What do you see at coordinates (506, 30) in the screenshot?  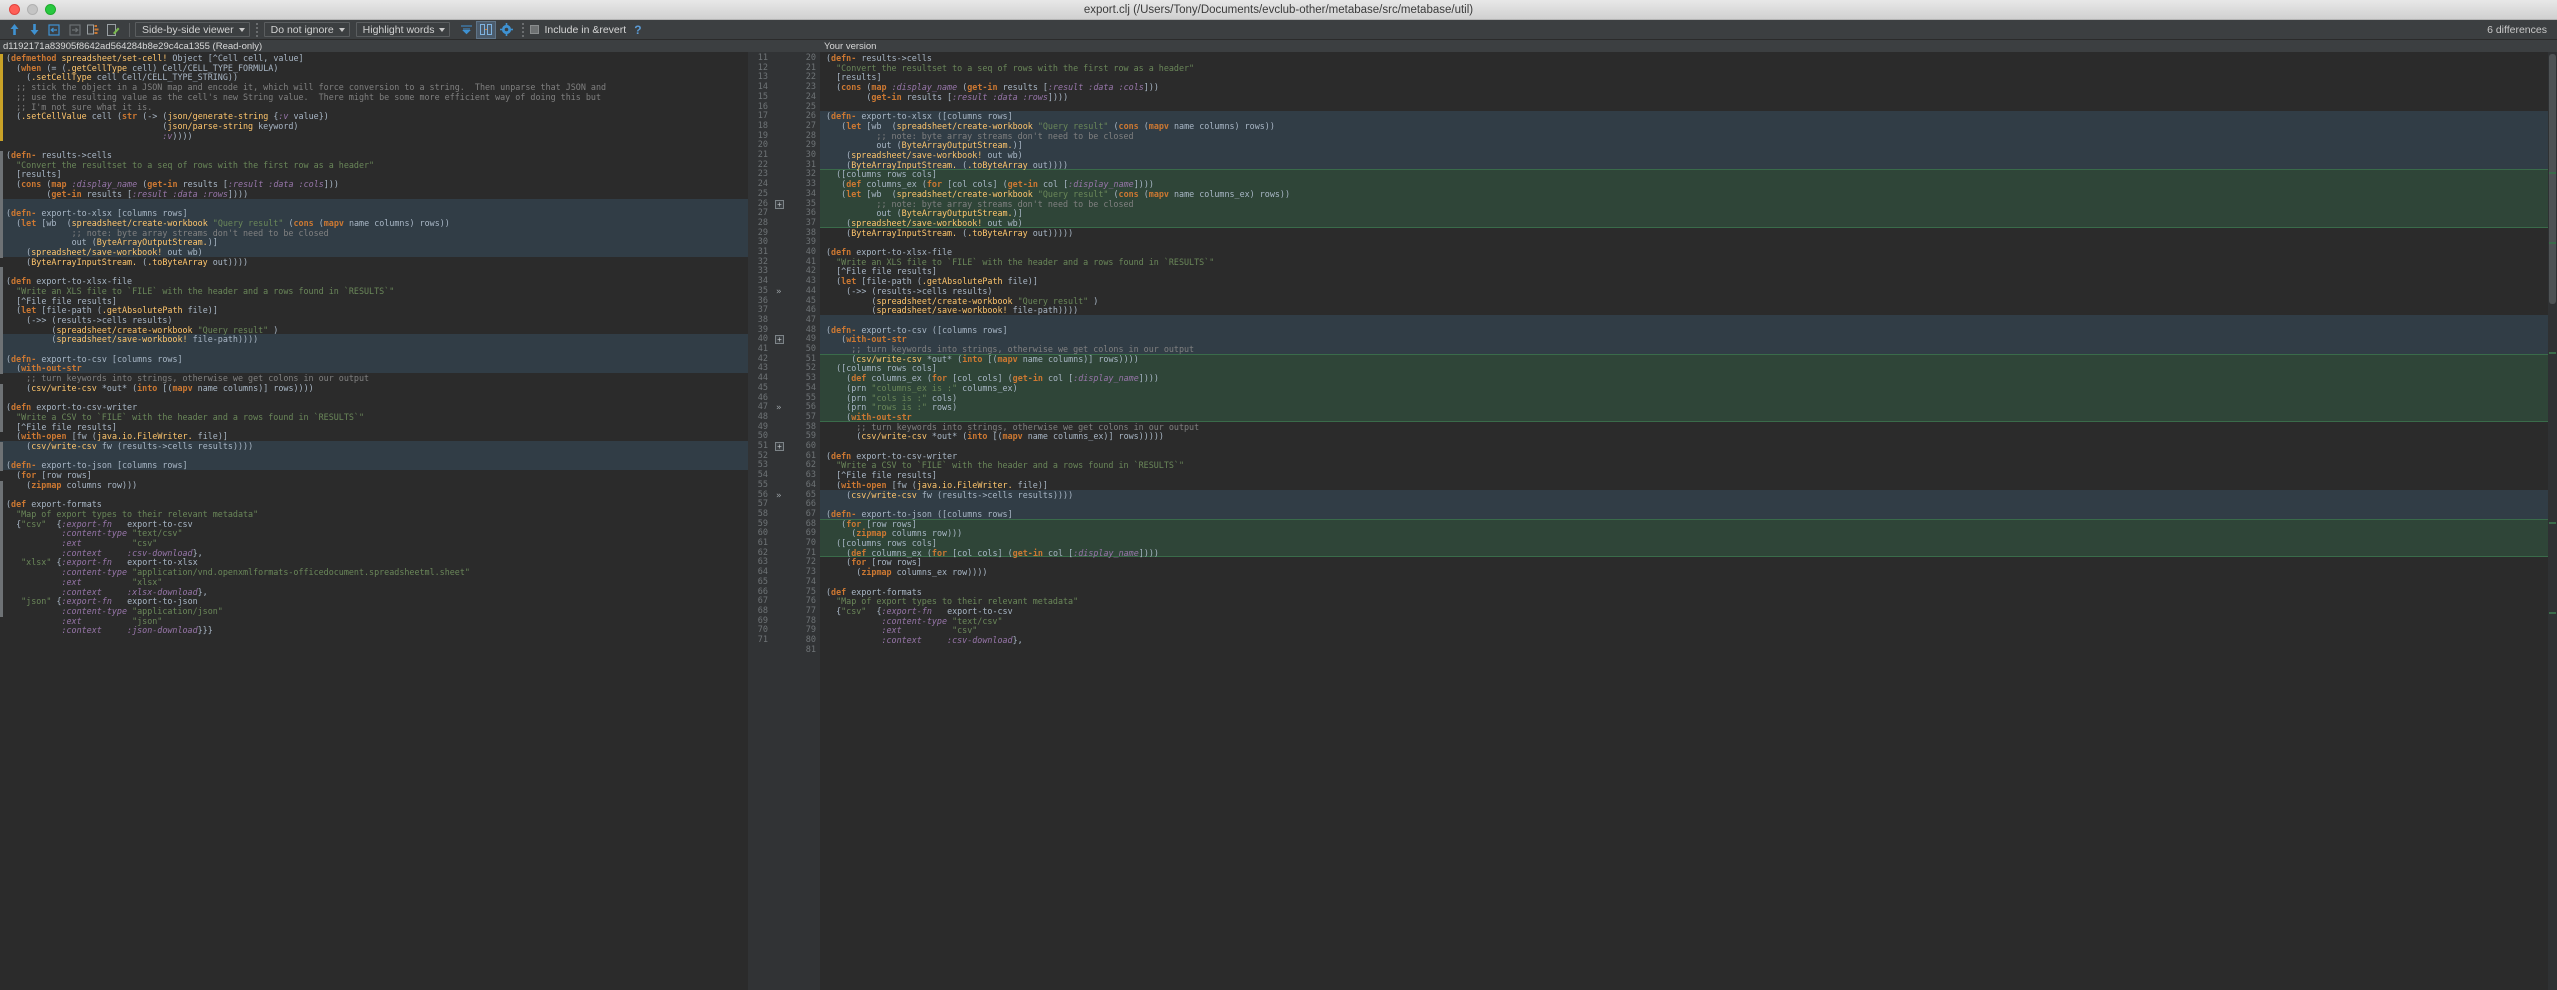 I see `gear-icon` at bounding box center [506, 30].